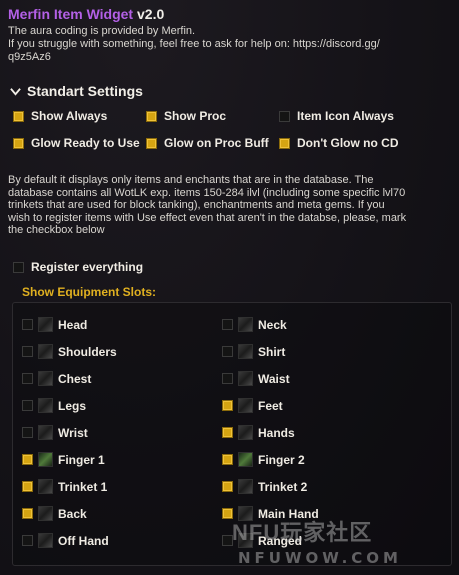 Image resolution: width=459 pixels, height=575 pixels. I want to click on option-label: Item Icon Always, so click(345, 116).